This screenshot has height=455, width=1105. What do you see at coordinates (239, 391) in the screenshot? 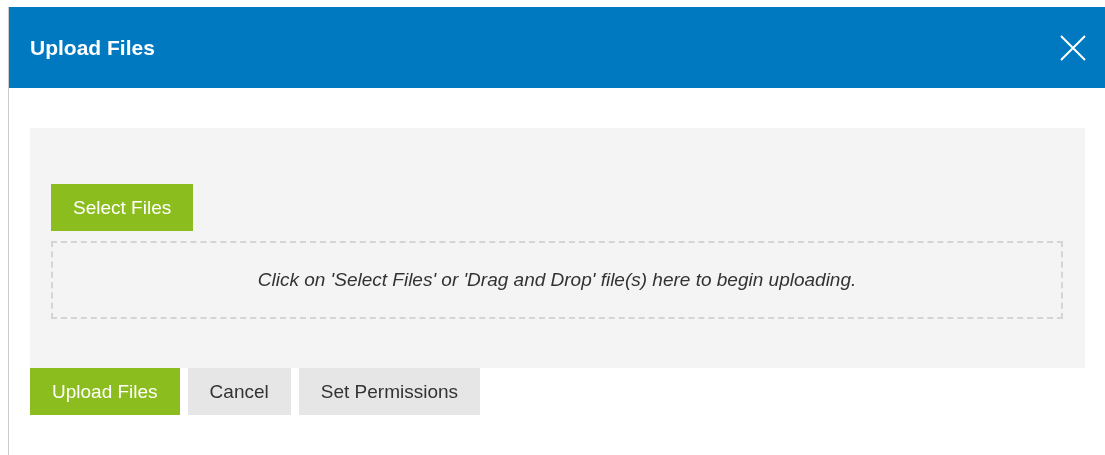
I see `dialog-button: Cancel` at bounding box center [239, 391].